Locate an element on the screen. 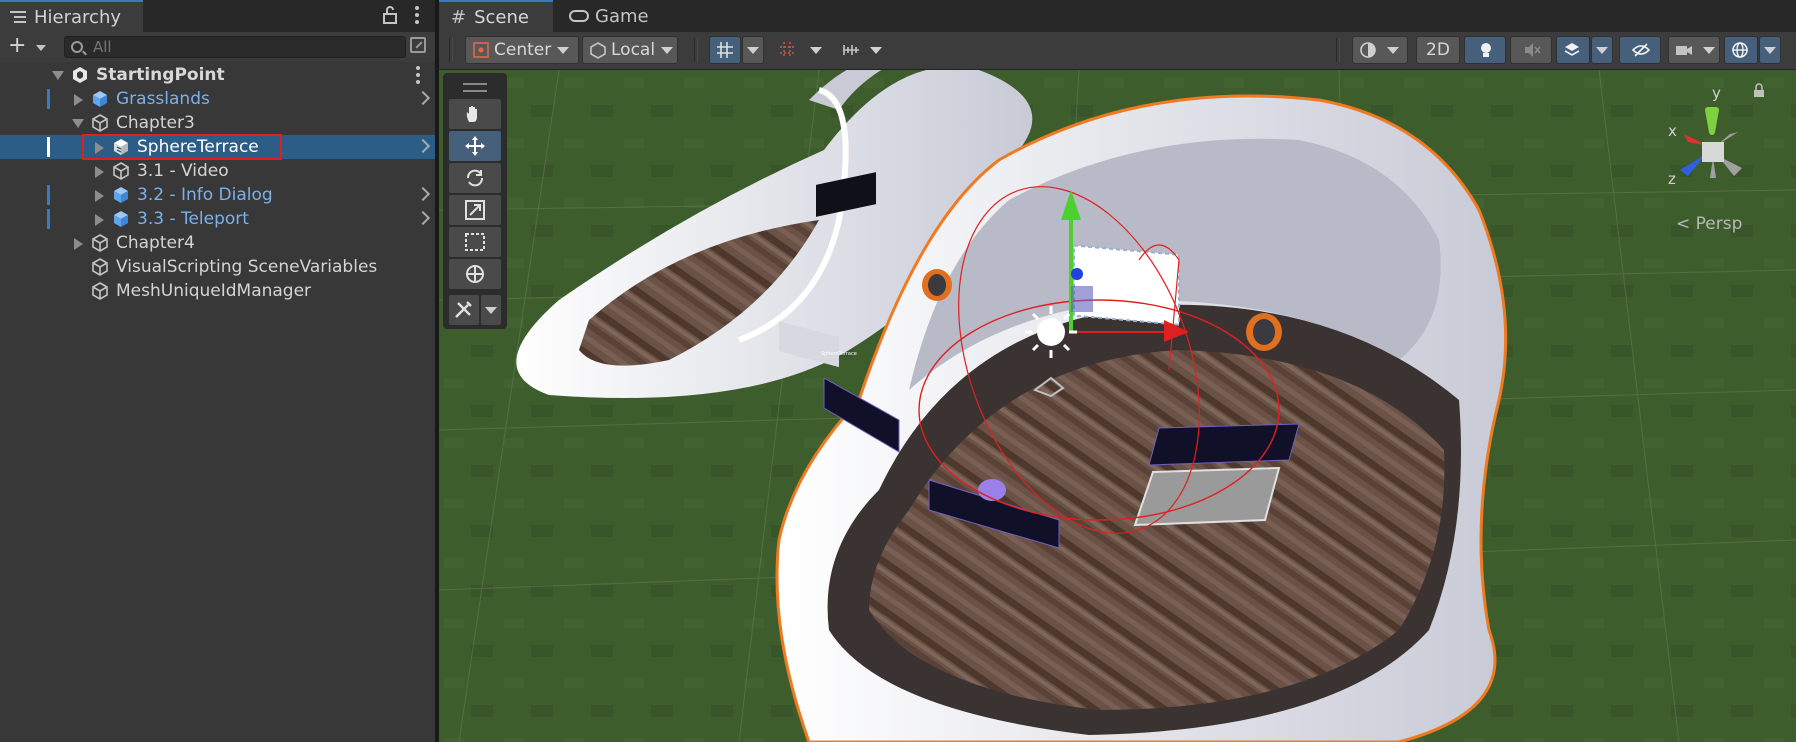 Image resolution: width=1796 pixels, height=742 pixels. custom-tool-options is located at coordinates (491, 310).